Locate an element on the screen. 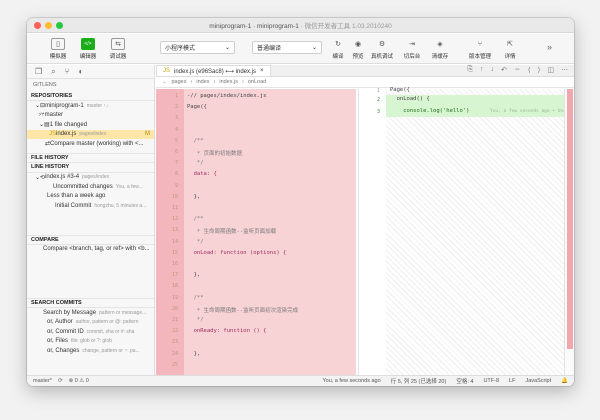 This screenshot has width=600, height=420. debugger-button: ⇆ 调试器 is located at coordinates (118, 49).